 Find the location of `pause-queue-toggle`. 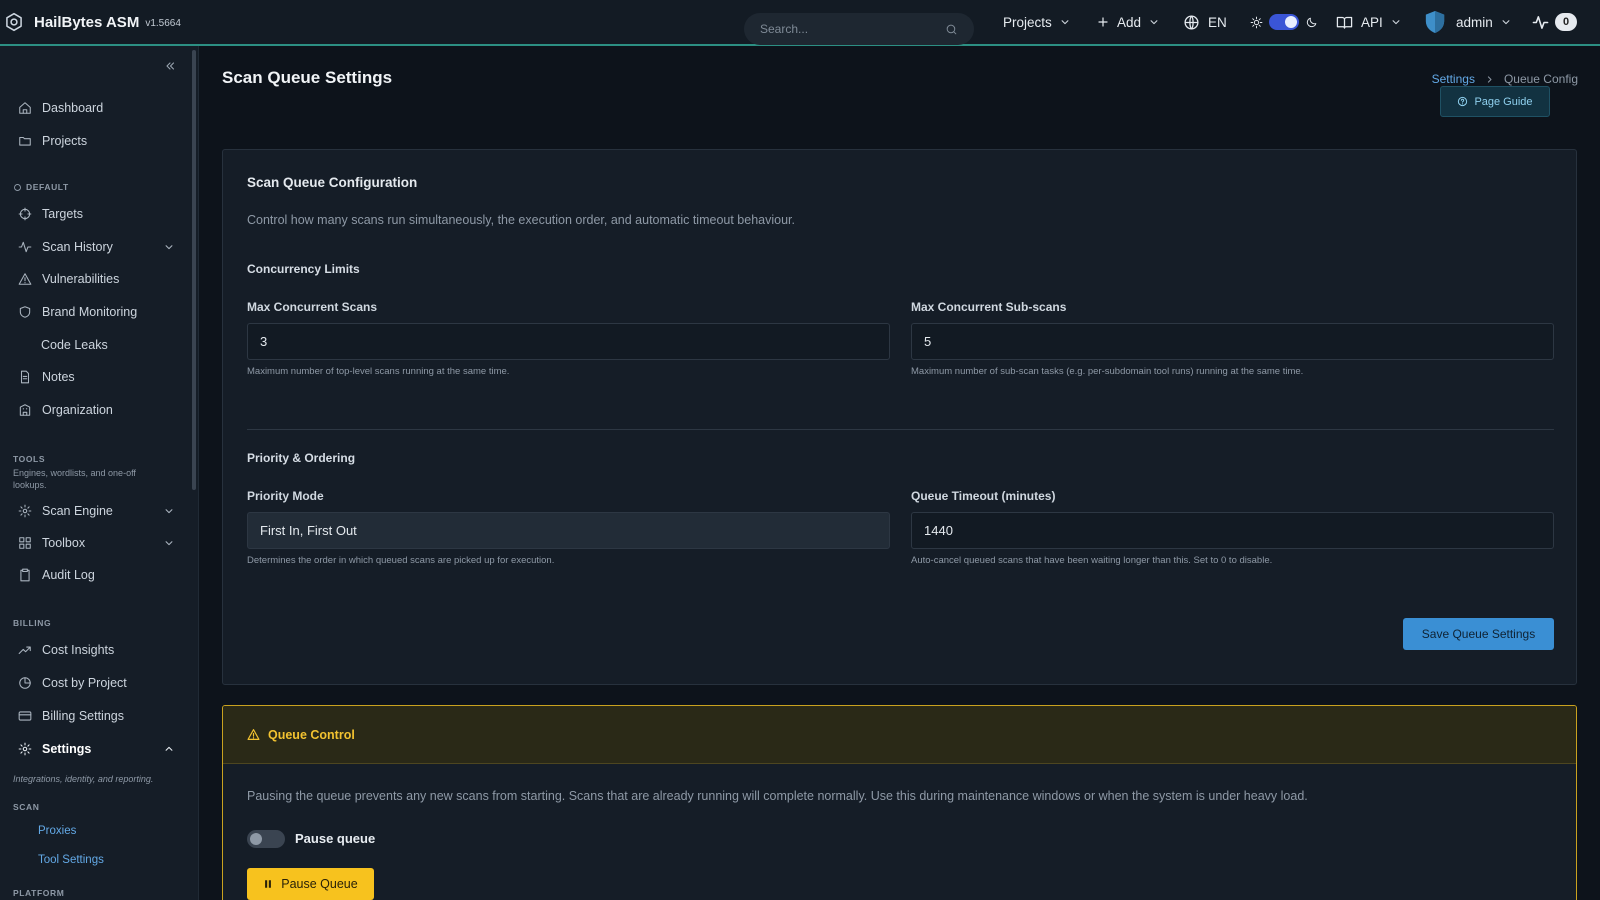

pause-queue-toggle is located at coordinates (266, 839).